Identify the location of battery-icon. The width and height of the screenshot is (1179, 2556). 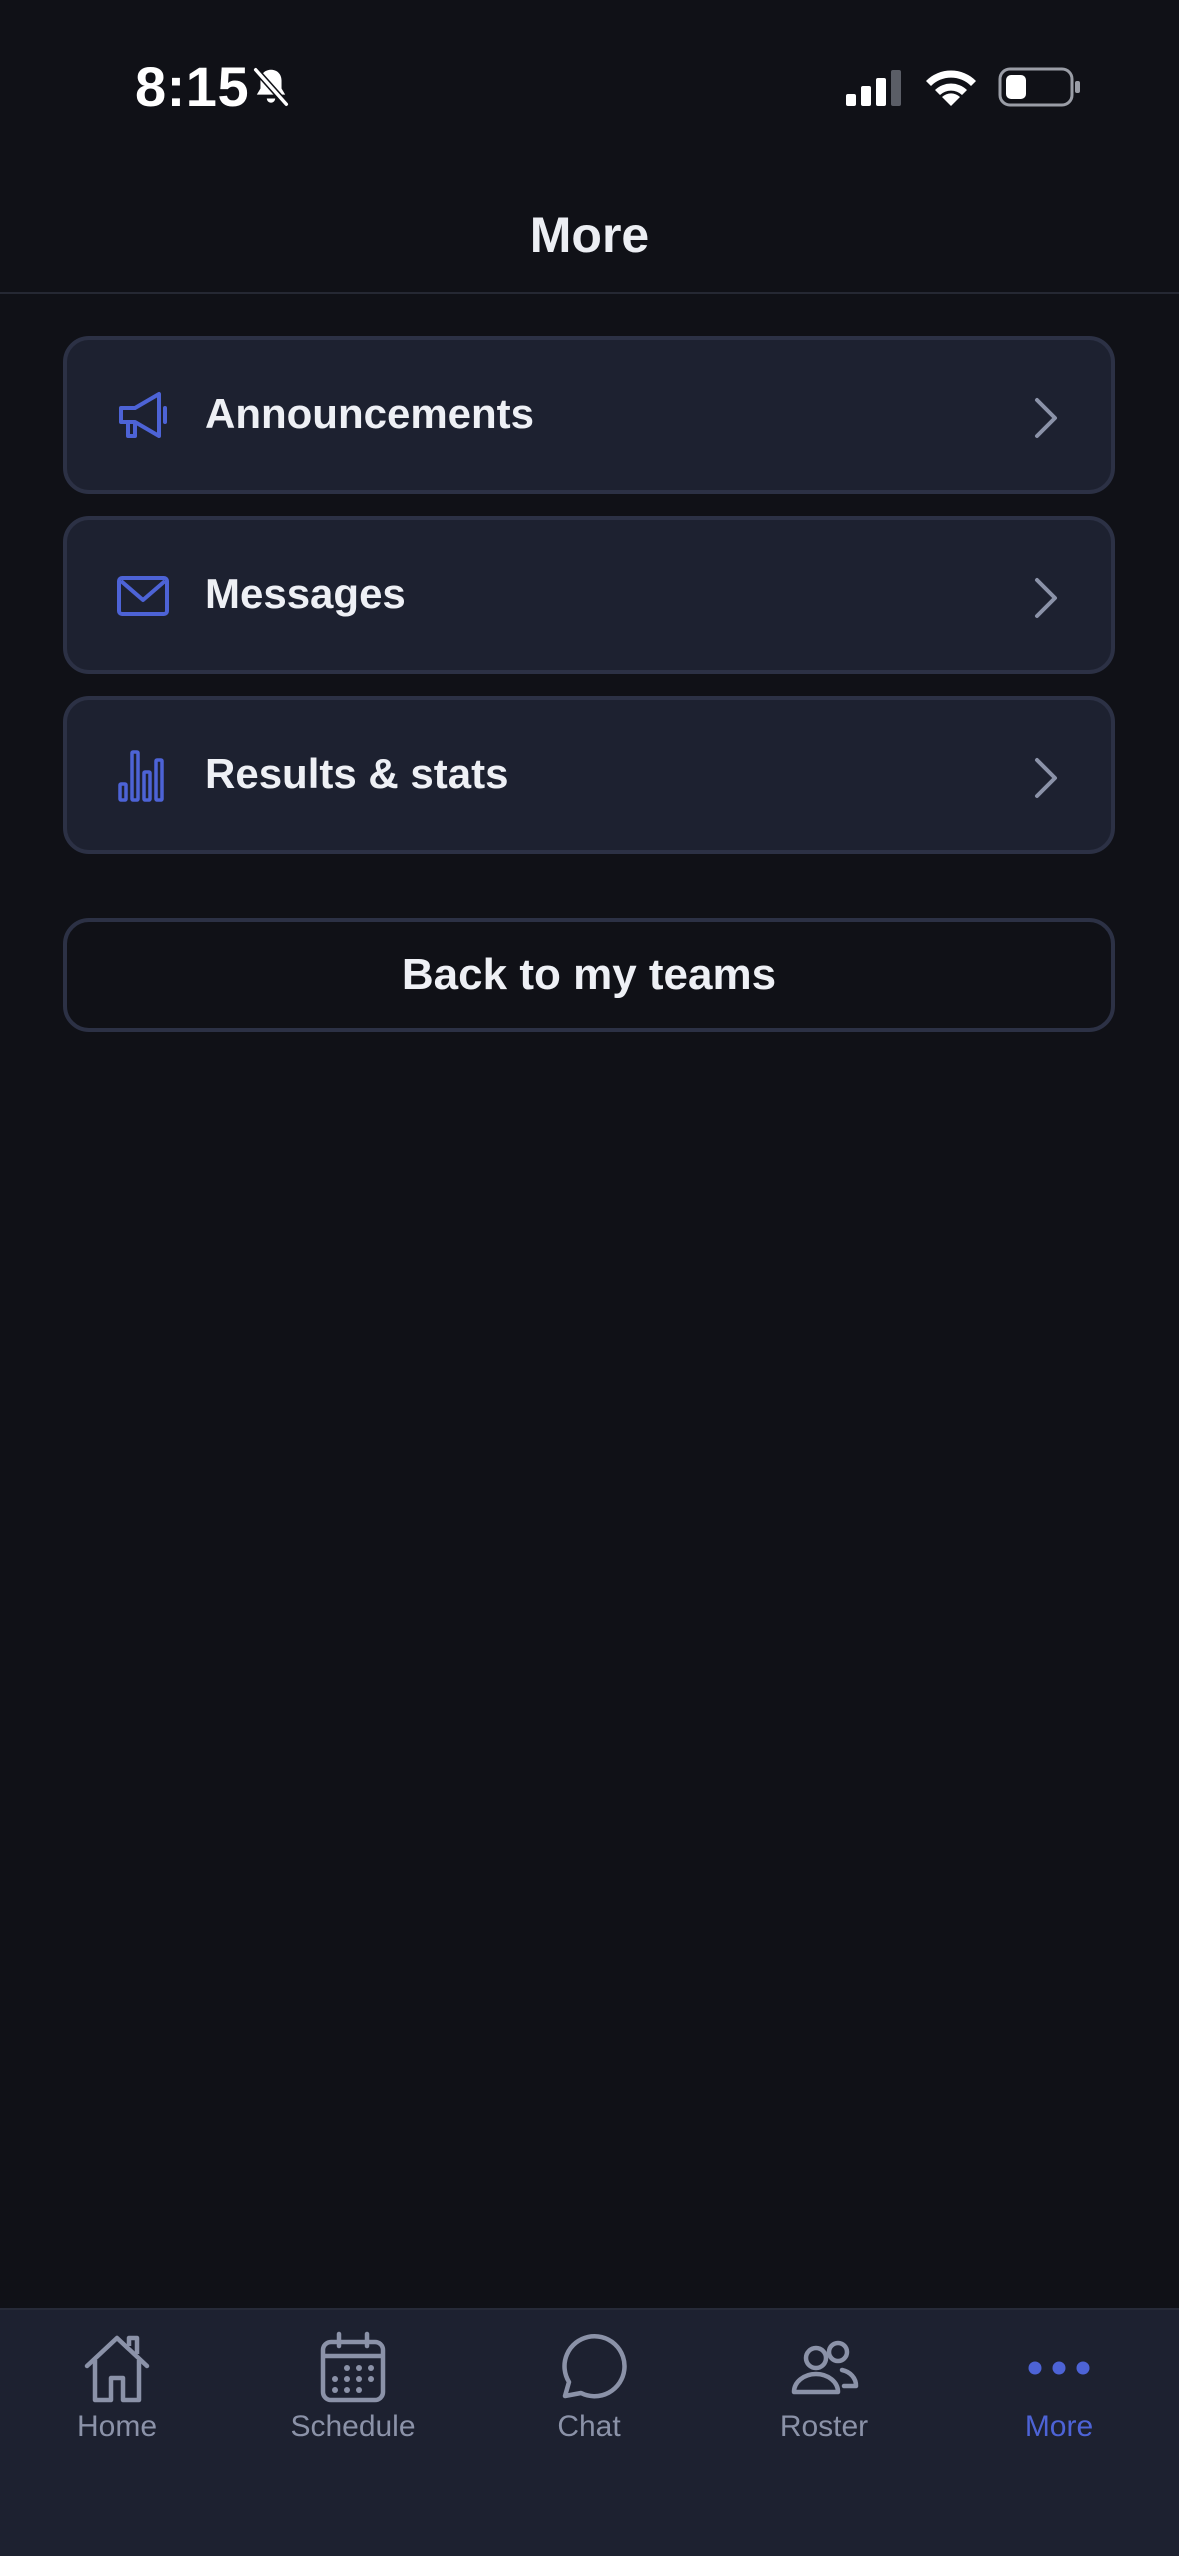
(1039, 87).